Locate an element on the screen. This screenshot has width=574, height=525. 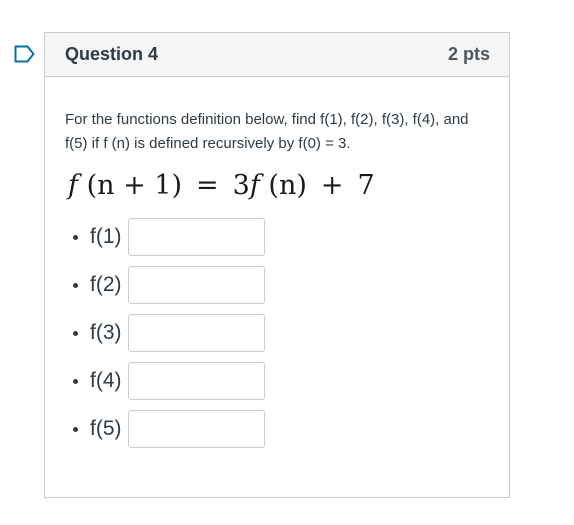
list-item: f(5) is located at coordinates (277, 429).